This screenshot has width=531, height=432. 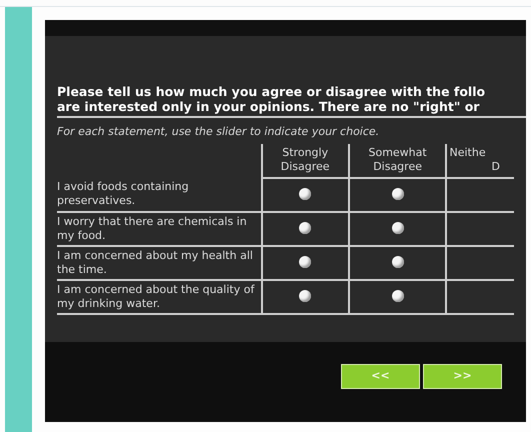 I want to click on statement-text: I avoid foods containing preservatives., so click(x=123, y=193).